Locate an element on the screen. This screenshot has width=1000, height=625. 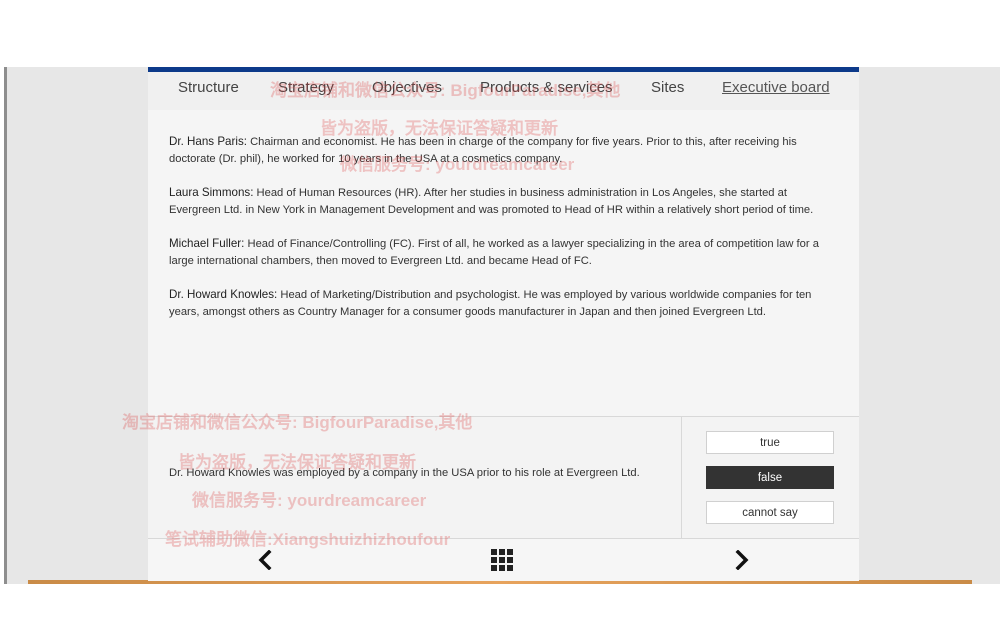
board-member-name: Dr. Howard Knowles: is located at coordinates (223, 294).